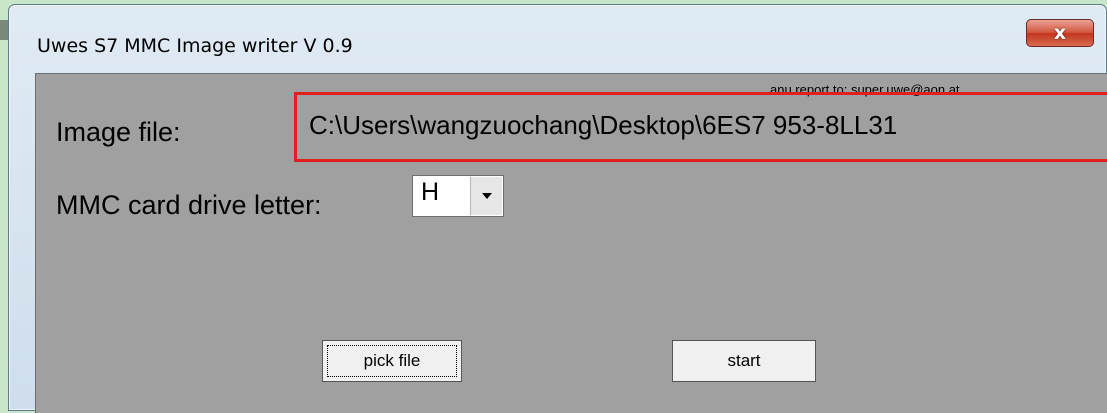 This screenshot has width=1107, height=413. Describe the element at coordinates (458, 196) in the screenshot. I see `drive-letter-select: H` at that location.